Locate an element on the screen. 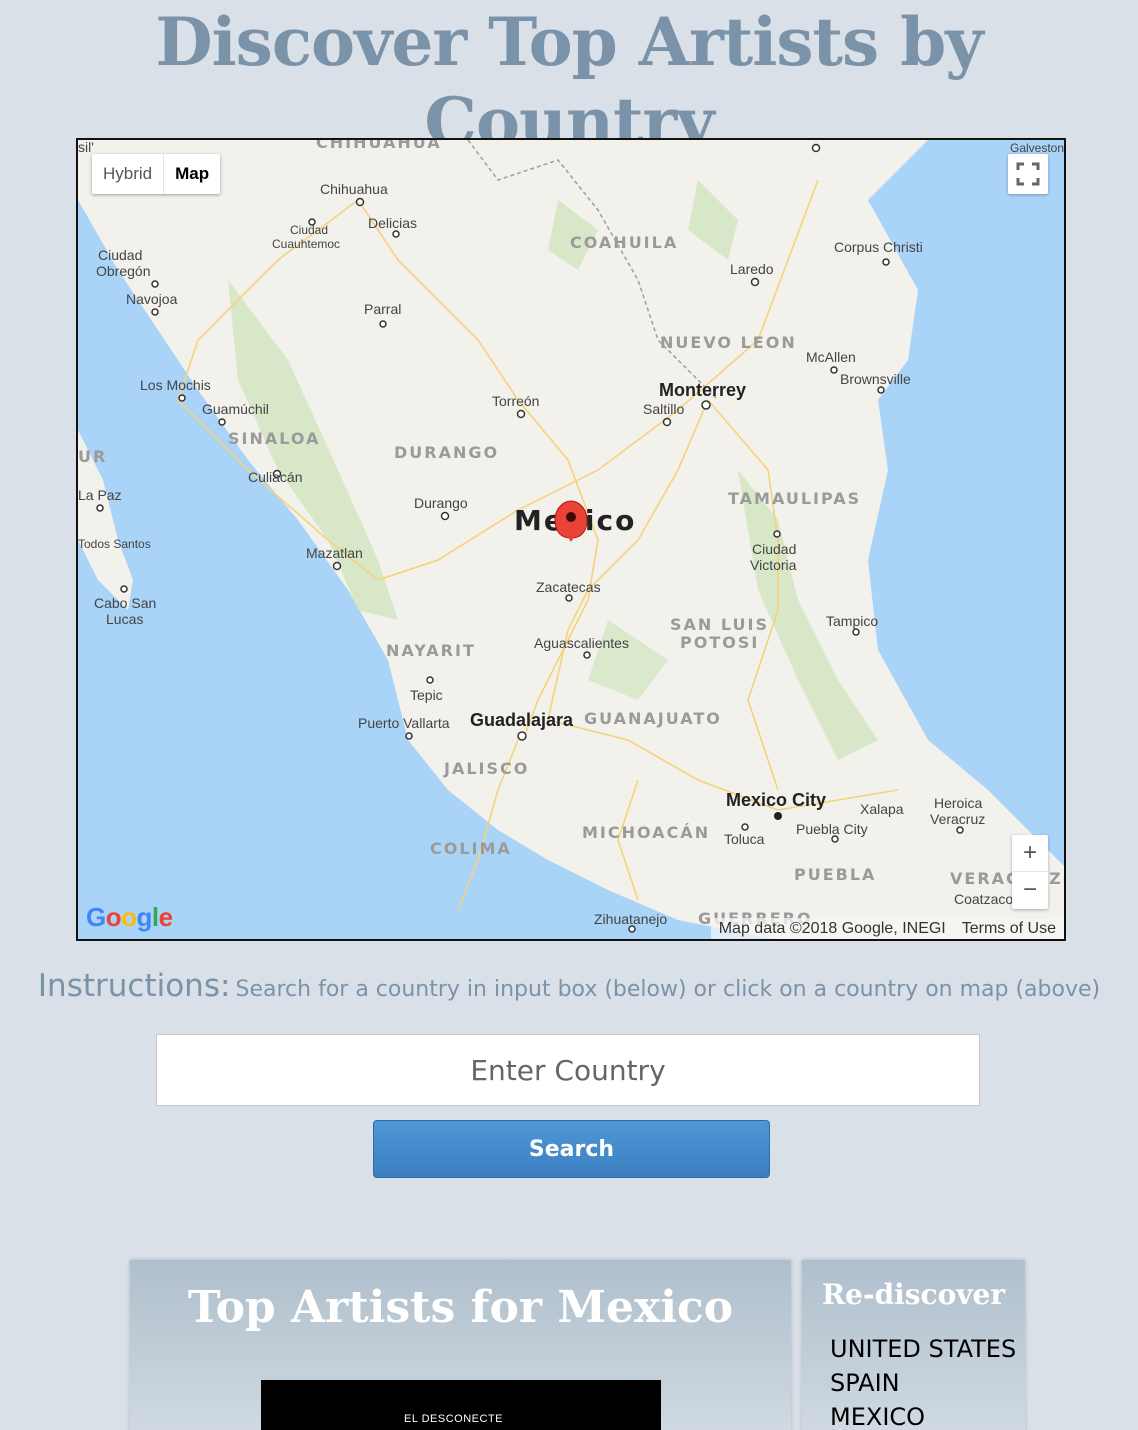 The width and height of the screenshot is (1138, 1430). zoom-in-button: + is located at coordinates (1030, 853).